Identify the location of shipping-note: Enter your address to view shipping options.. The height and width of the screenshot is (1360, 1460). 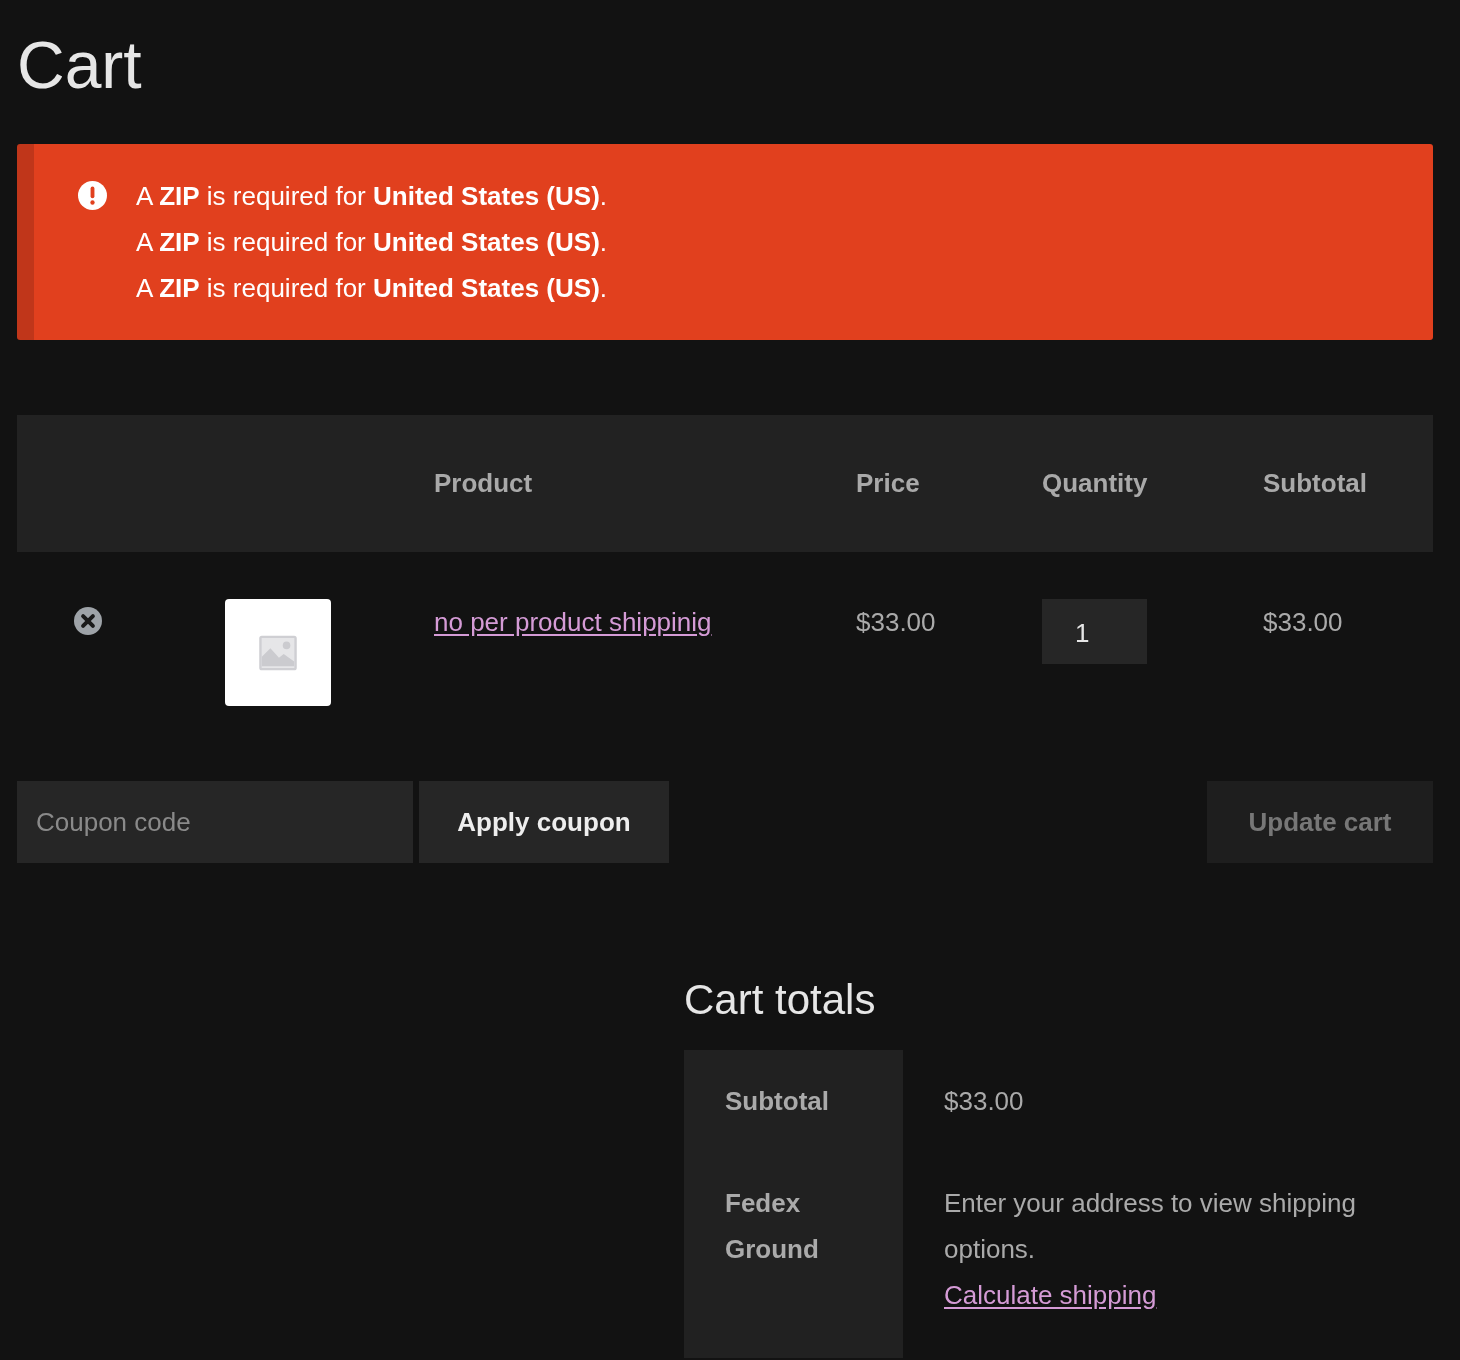
(1150, 1226).